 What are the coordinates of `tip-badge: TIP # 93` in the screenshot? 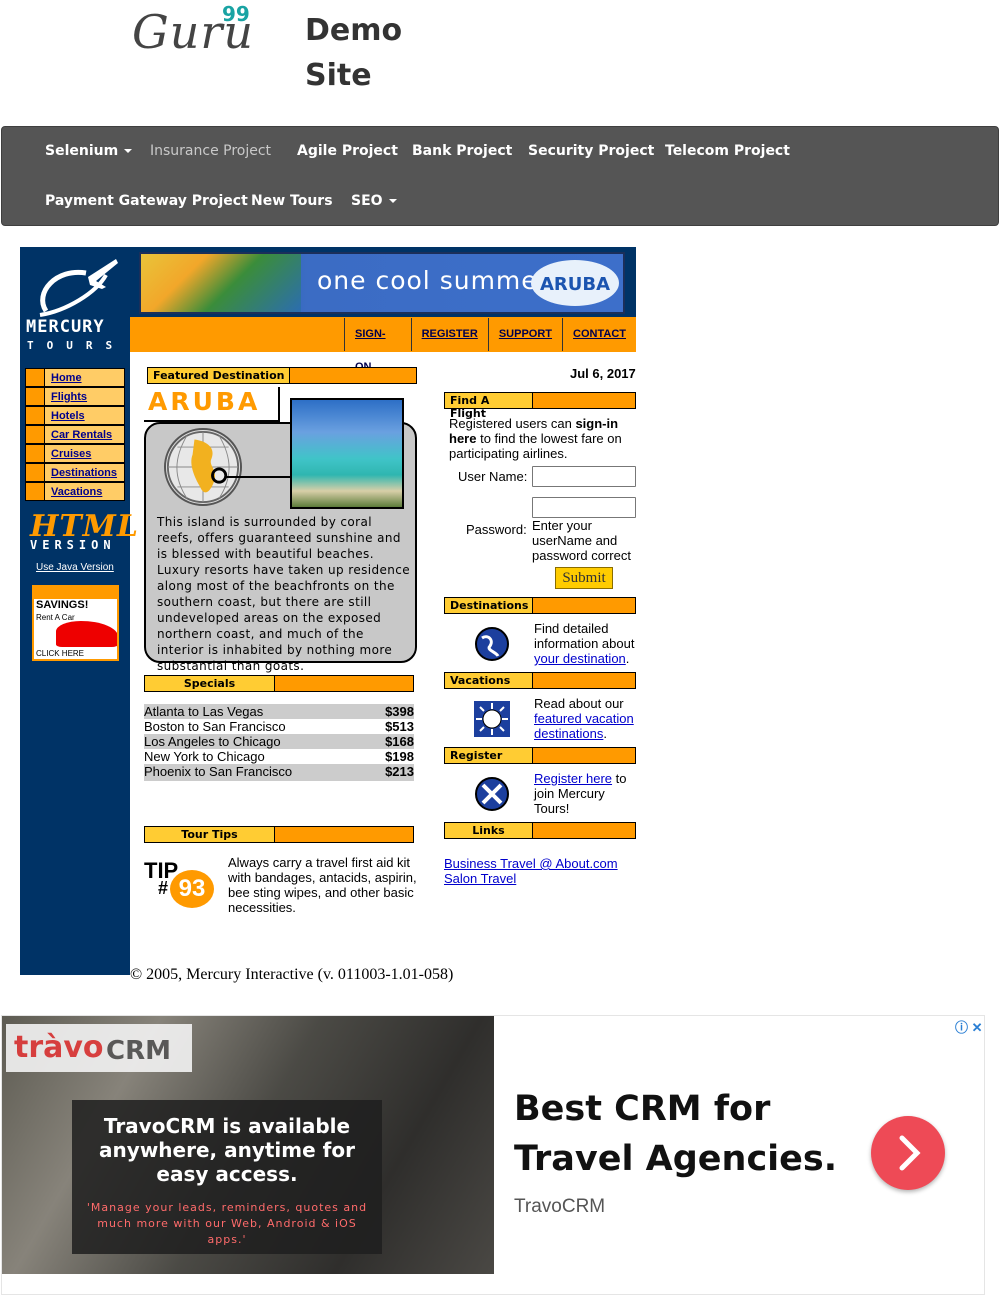 It's located at (181, 884).